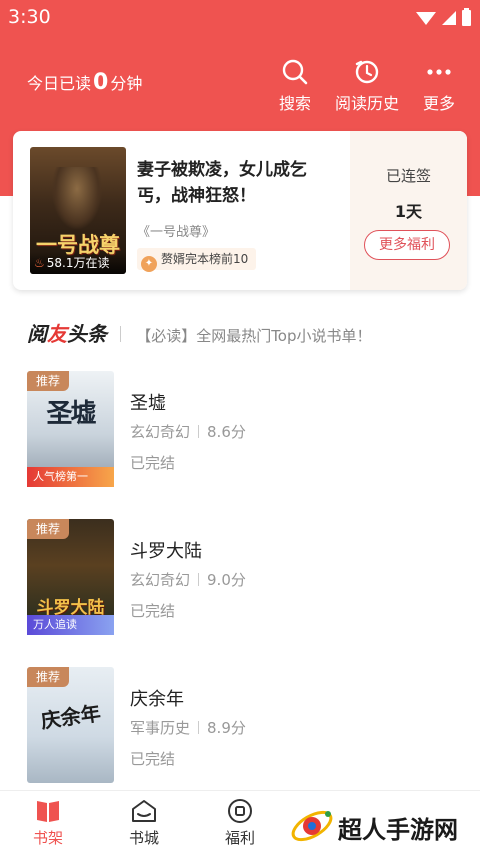  Describe the element at coordinates (439, 72) in the screenshot. I see `more-icon` at that location.